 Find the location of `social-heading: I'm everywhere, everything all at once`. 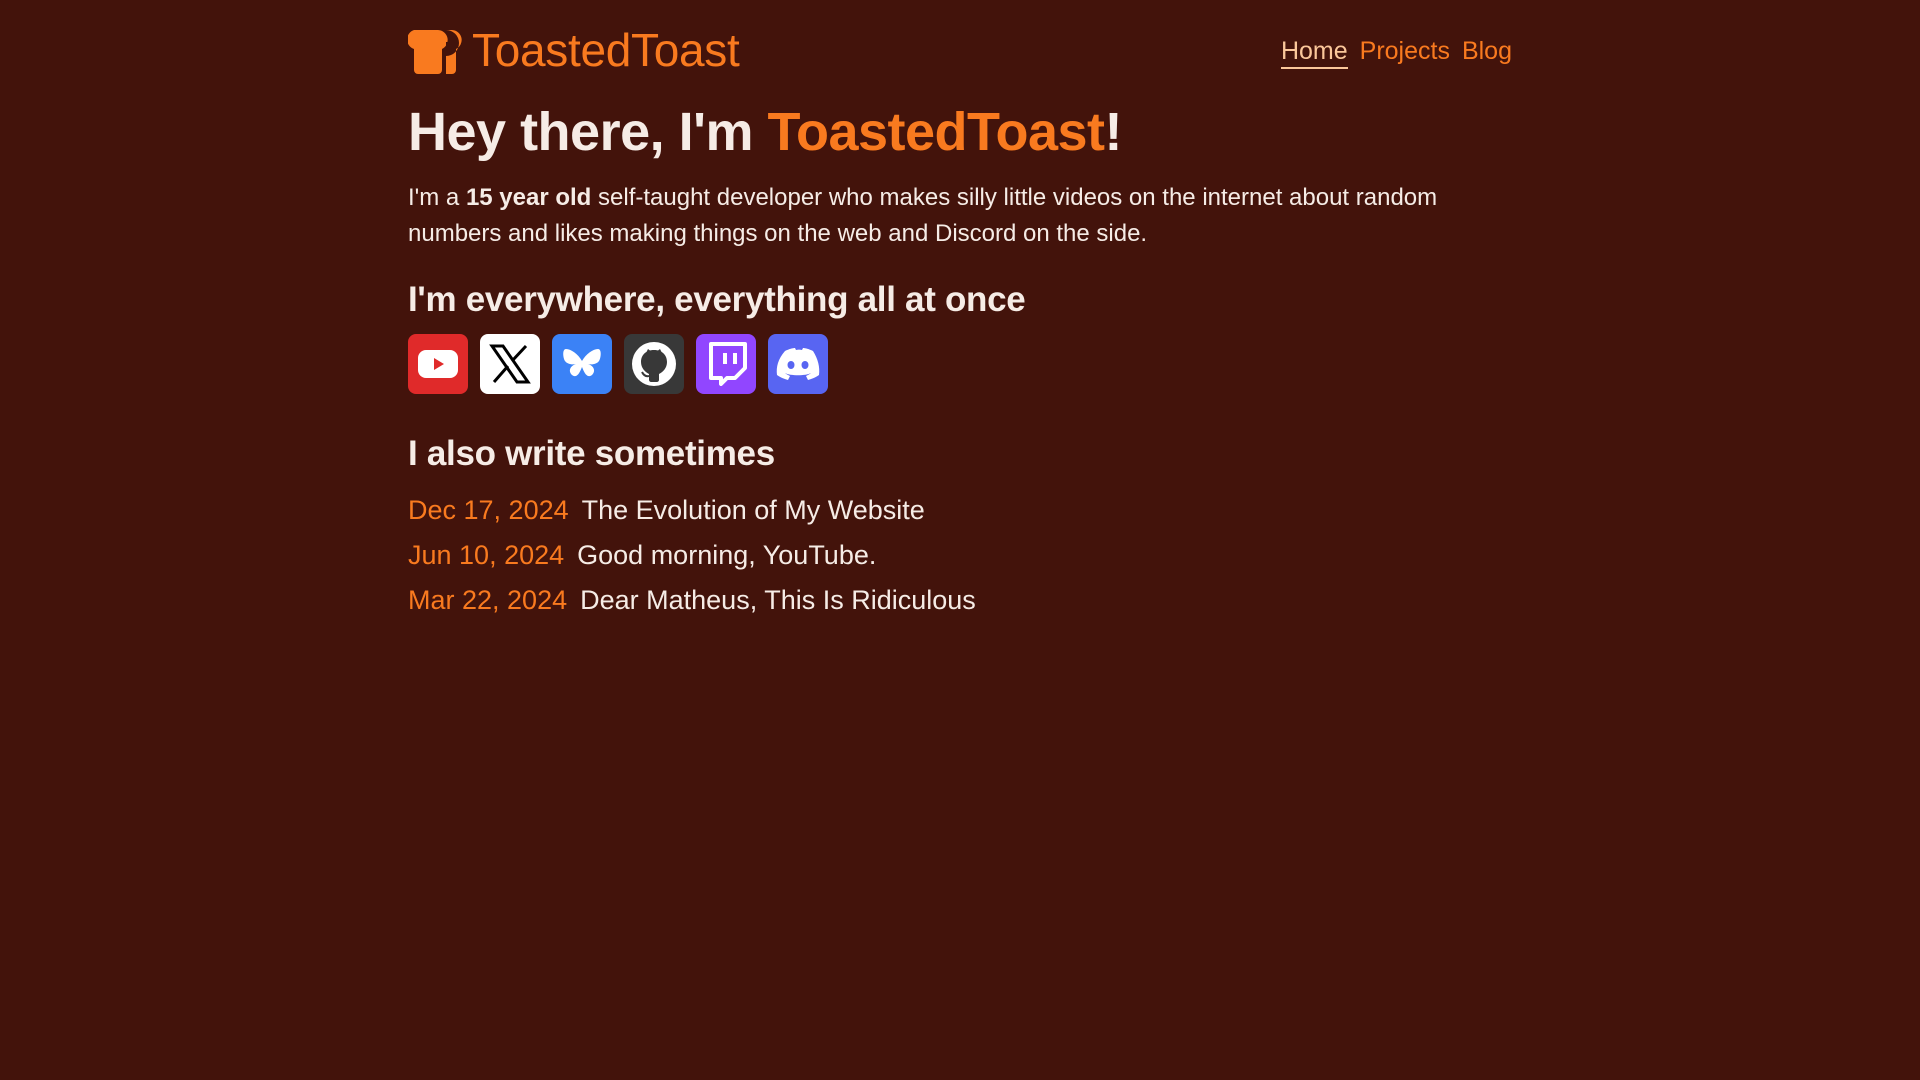

social-heading: I'm everywhere, everything all at once is located at coordinates (717, 299).